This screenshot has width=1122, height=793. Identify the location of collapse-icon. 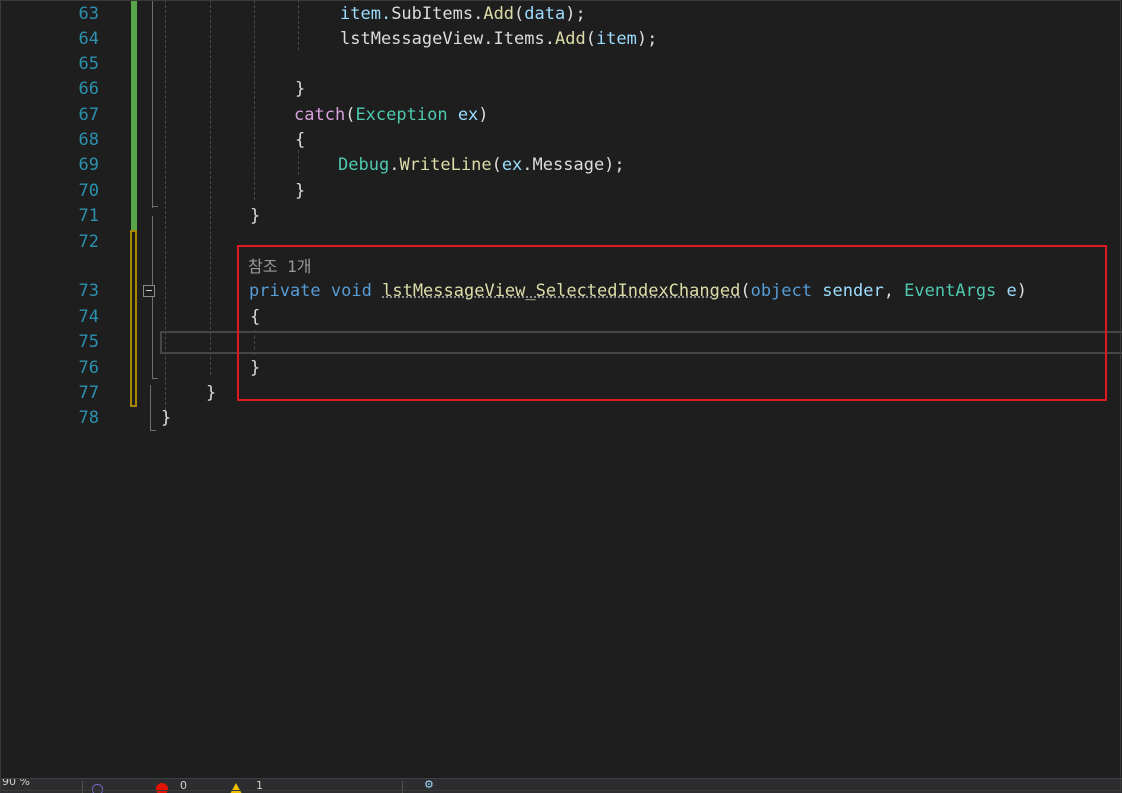
(149, 291).